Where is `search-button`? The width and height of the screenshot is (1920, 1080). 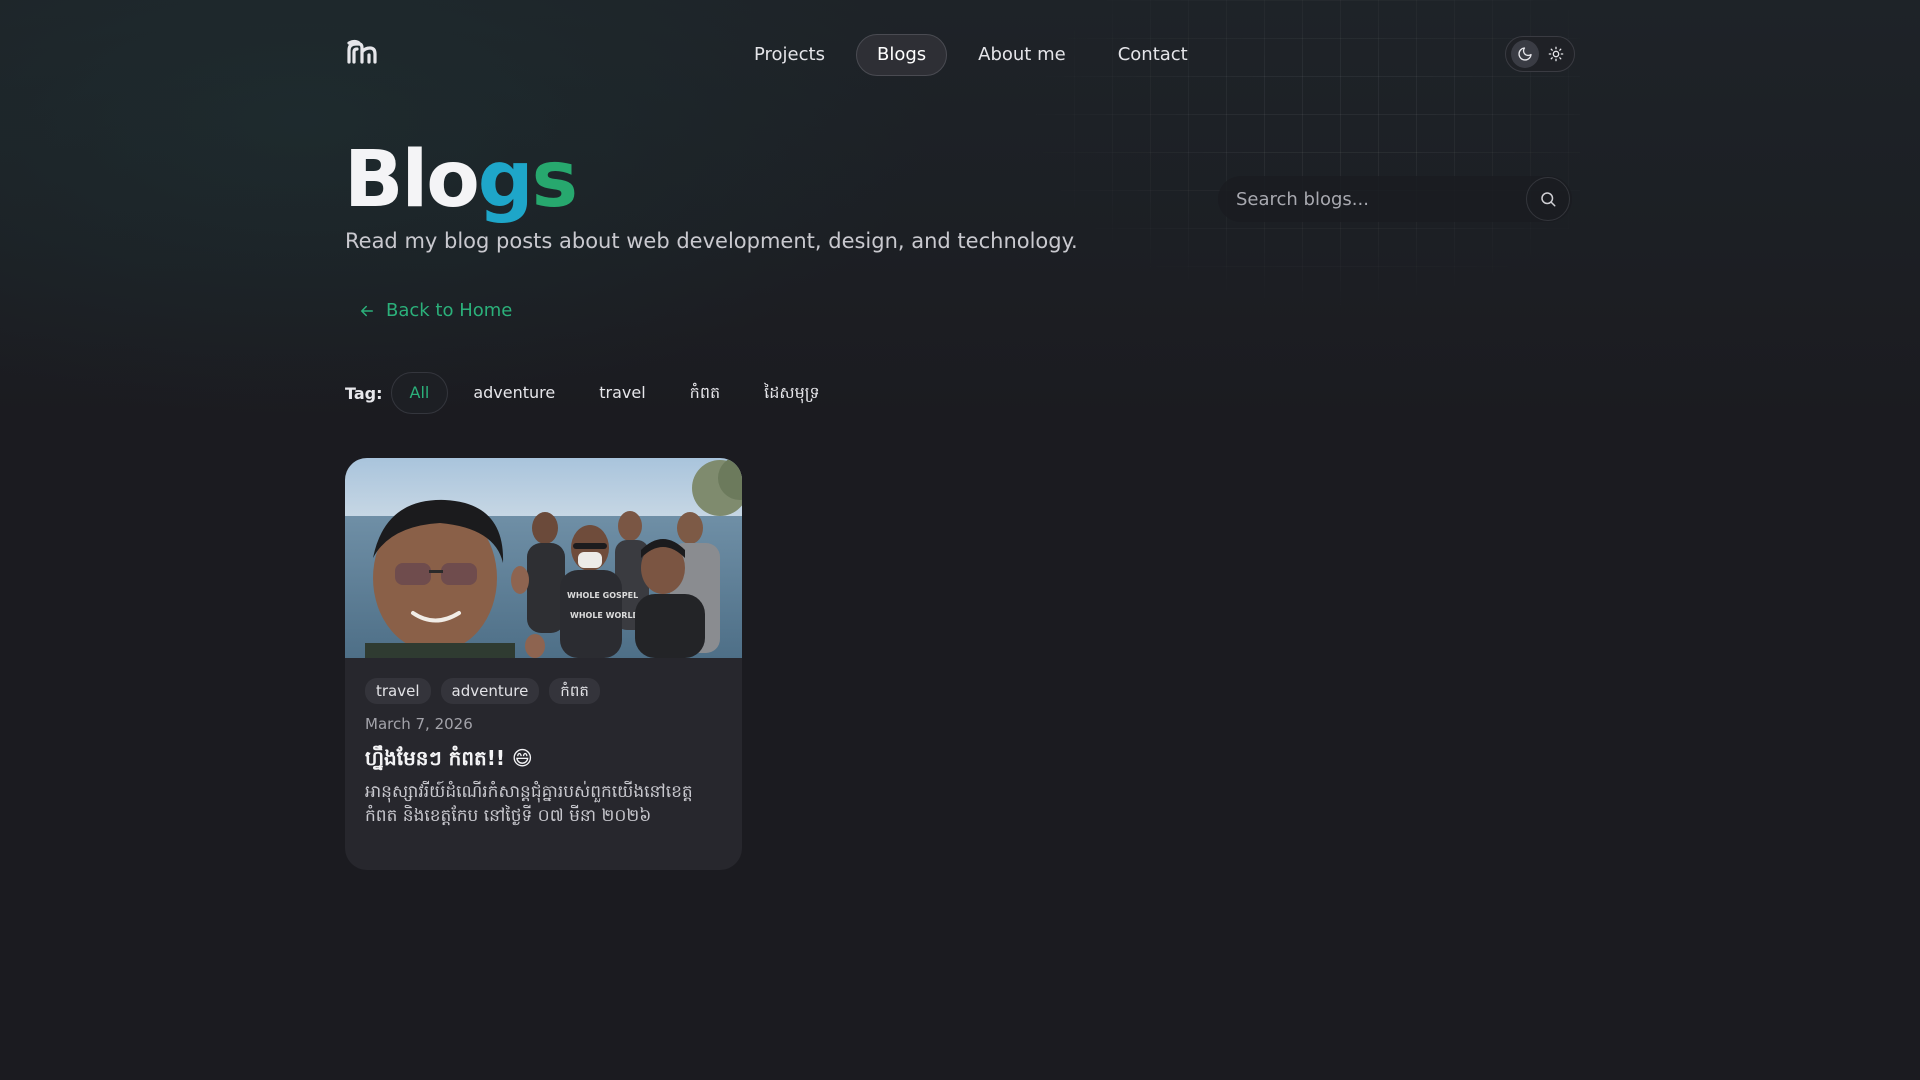 search-button is located at coordinates (1548, 199).